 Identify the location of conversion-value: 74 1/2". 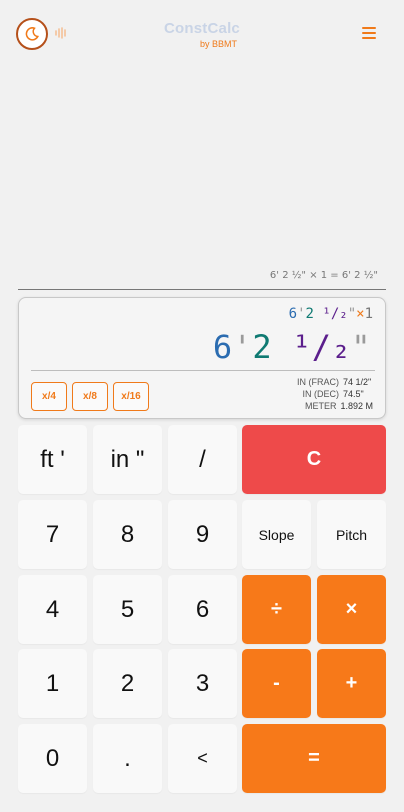
(357, 382).